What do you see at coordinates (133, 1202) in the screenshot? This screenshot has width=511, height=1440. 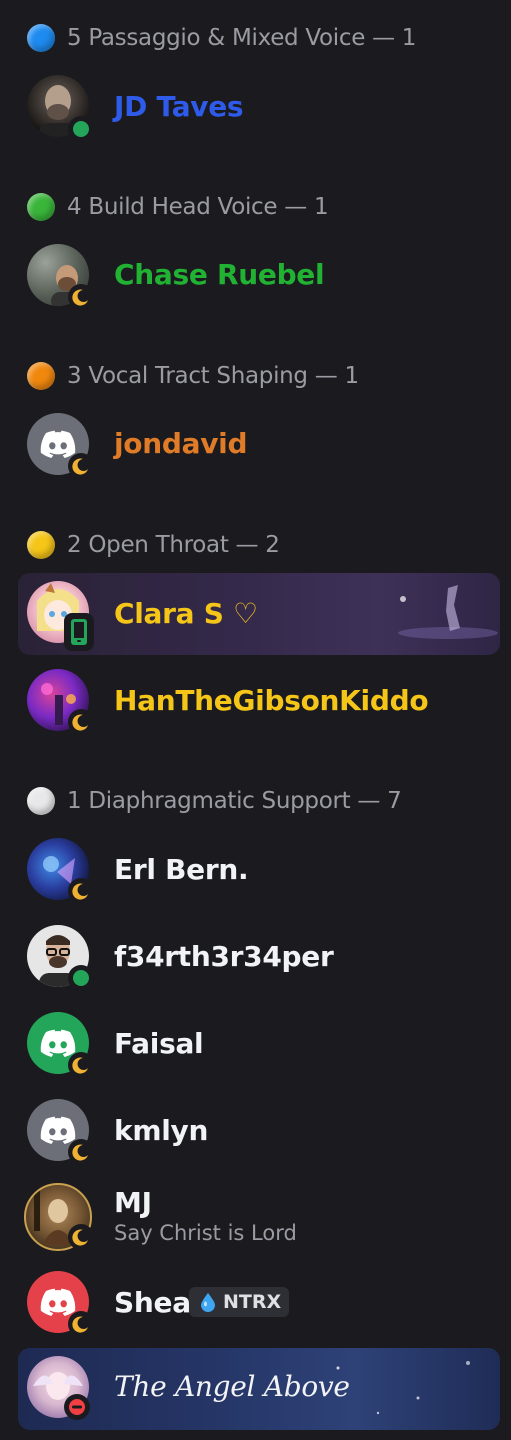 I see `member-name: MJ` at bounding box center [133, 1202].